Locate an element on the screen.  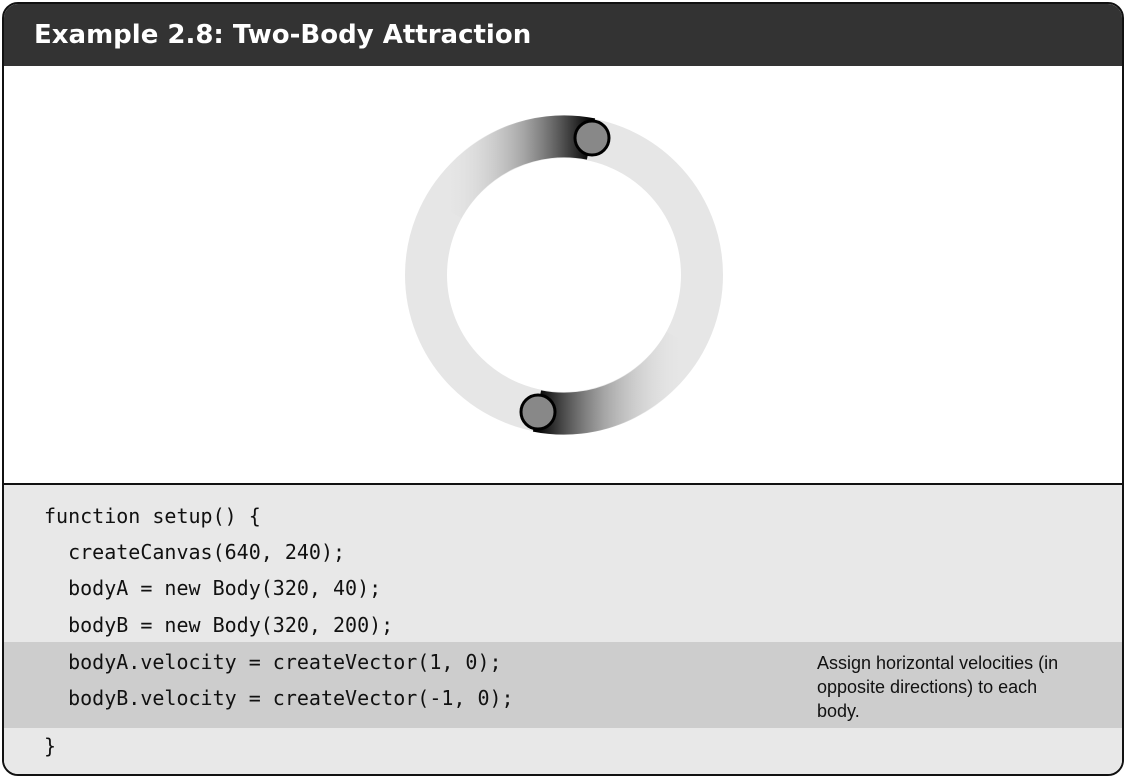
code-line-5: bodyA.velocity = createVector(1, 0); is located at coordinates (273, 662).